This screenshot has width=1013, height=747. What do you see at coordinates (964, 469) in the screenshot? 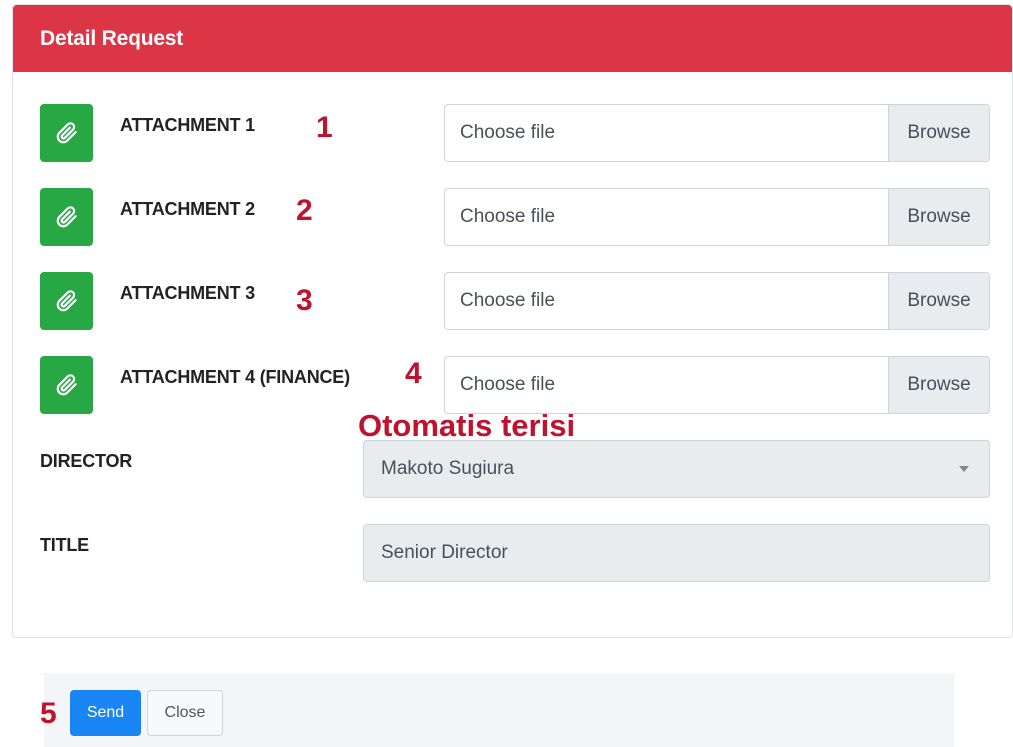
I see `caret-down-icon` at bounding box center [964, 469].